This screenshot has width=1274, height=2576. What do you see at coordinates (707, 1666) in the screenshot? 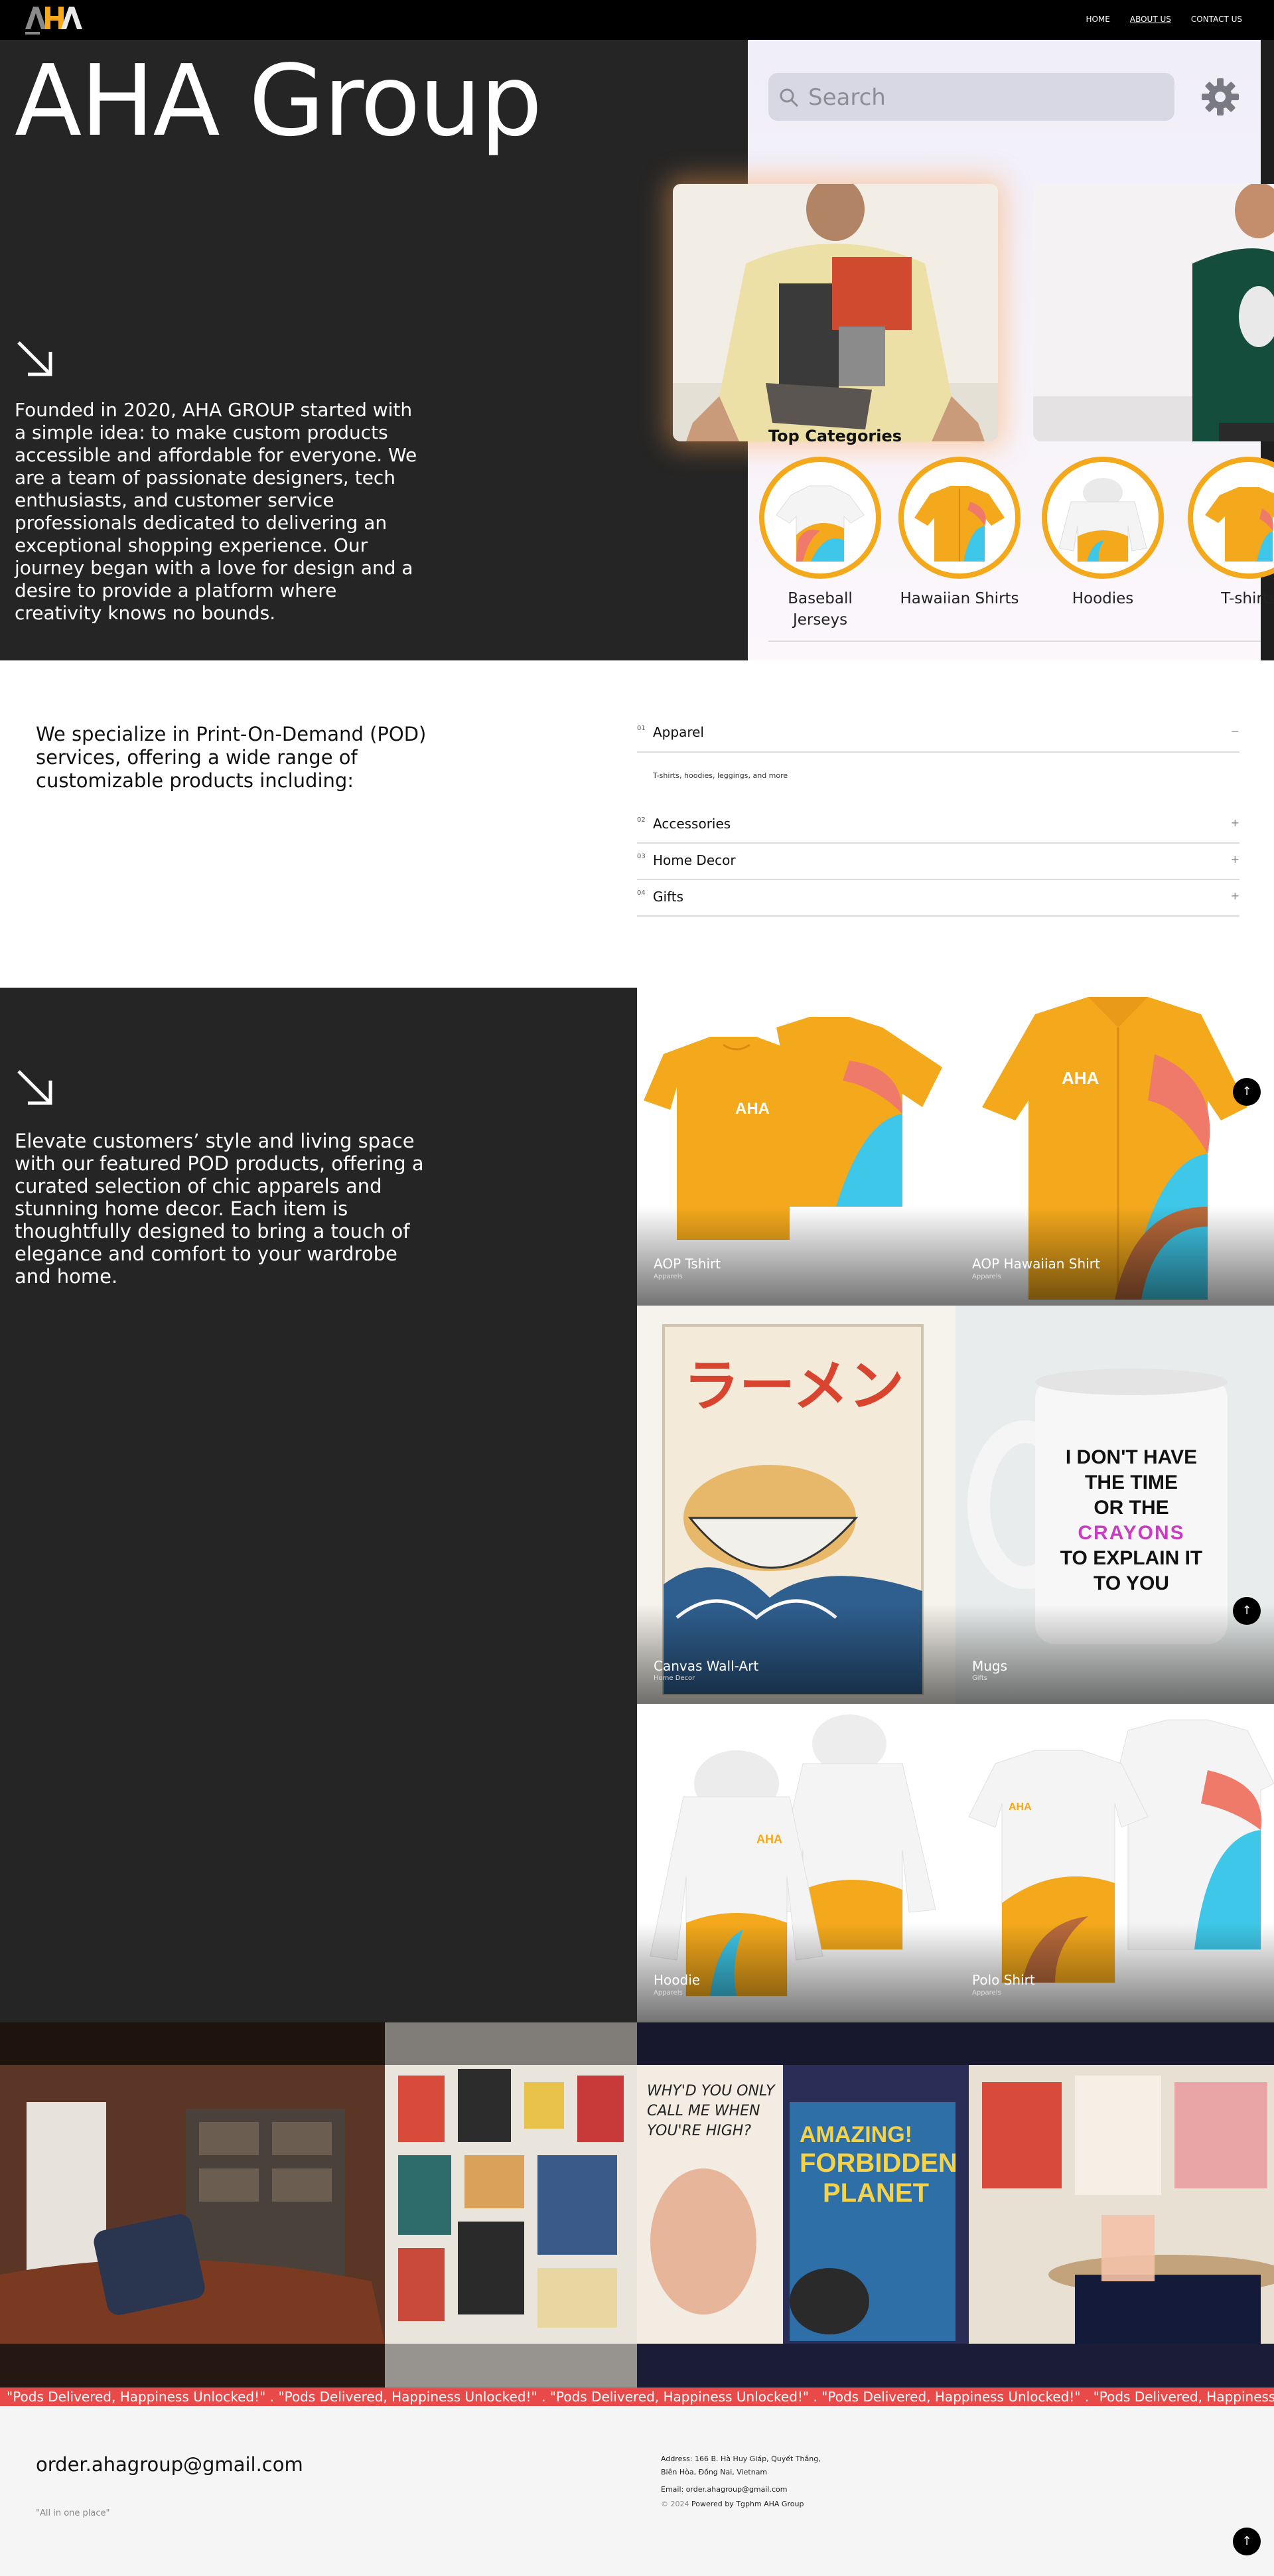
I see `product-name: Canvas Wall-Art` at bounding box center [707, 1666].